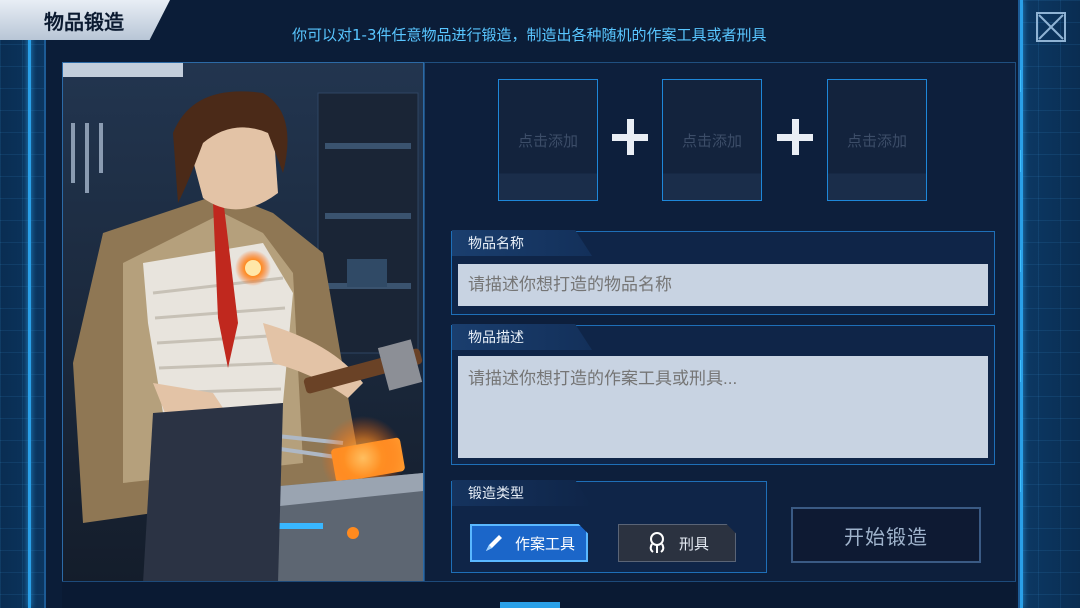 Image resolution: width=1080 pixels, height=608 pixels. I want to click on window-title: 物品锻造, so click(85, 20).